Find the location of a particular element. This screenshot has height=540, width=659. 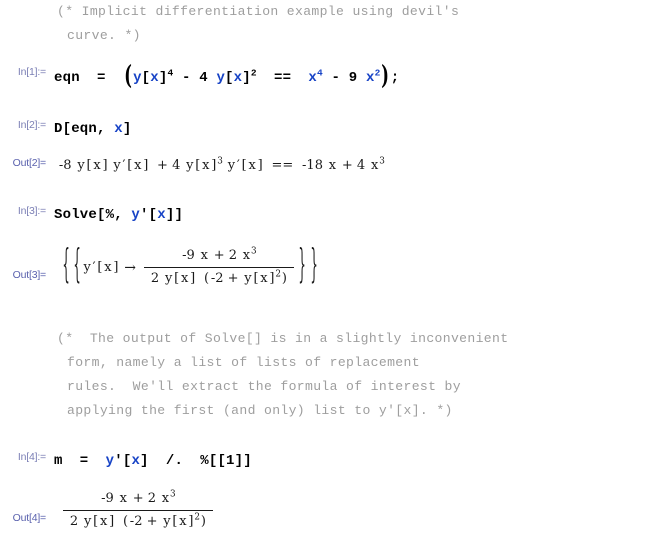

input-text: eqn = is located at coordinates (88, 78).